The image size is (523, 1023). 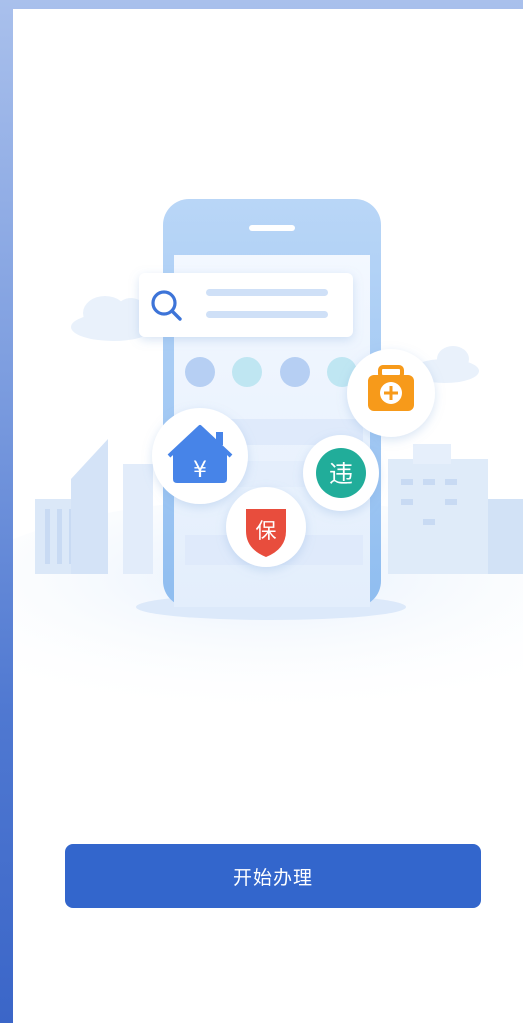 I want to click on svg-text: 违, so click(x=341, y=474).